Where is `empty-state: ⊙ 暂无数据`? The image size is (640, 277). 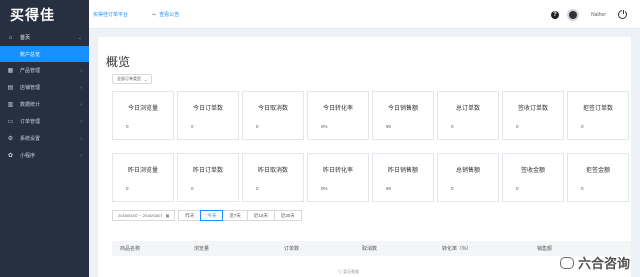
empty-state: ⊙ 暂无数据 is located at coordinates (348, 272).